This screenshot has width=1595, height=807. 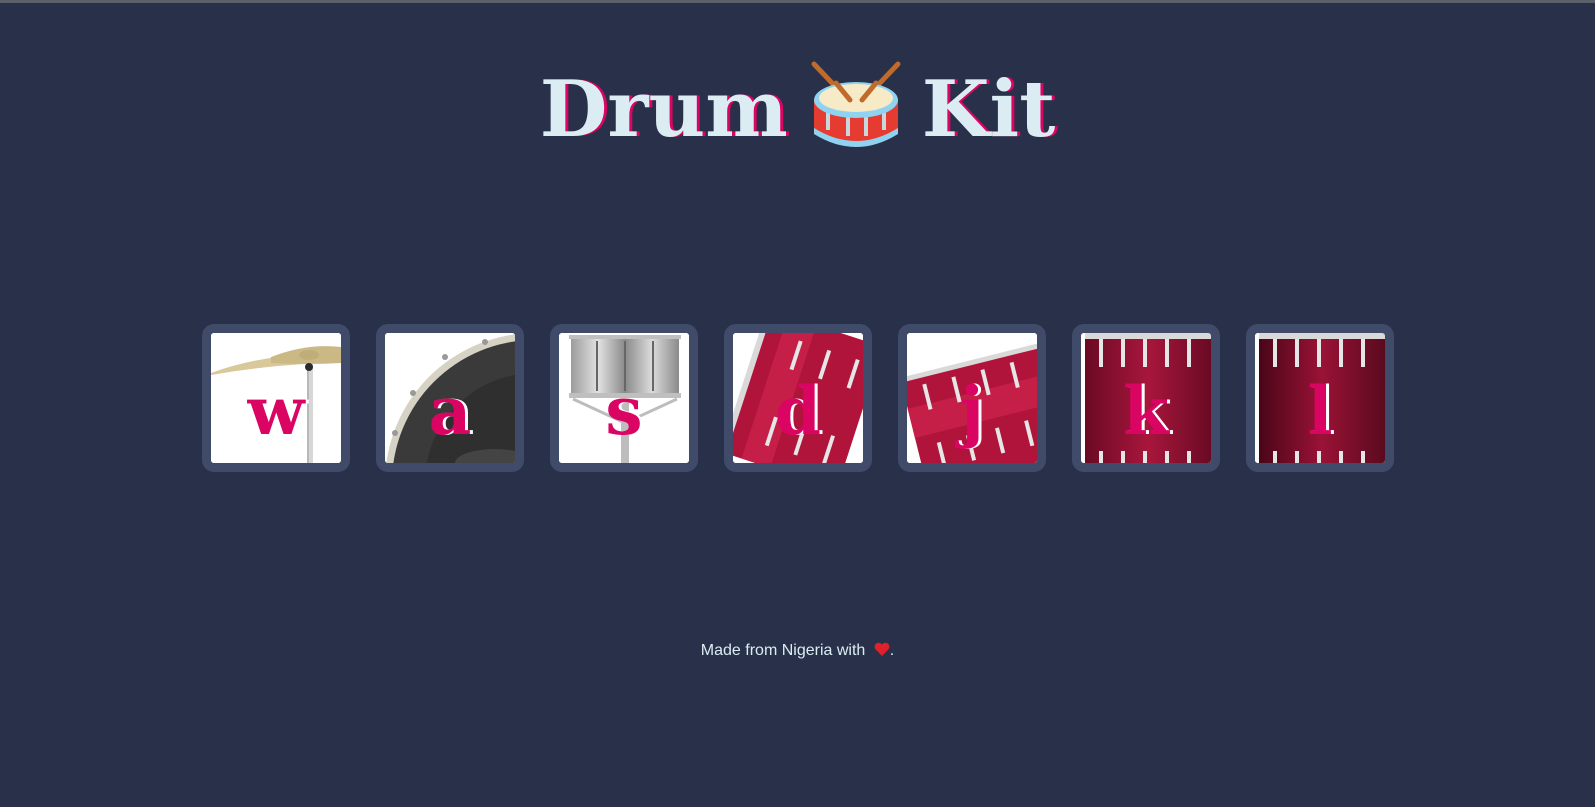 I want to click on drum-button-w: w, so click(x=276, y=398).